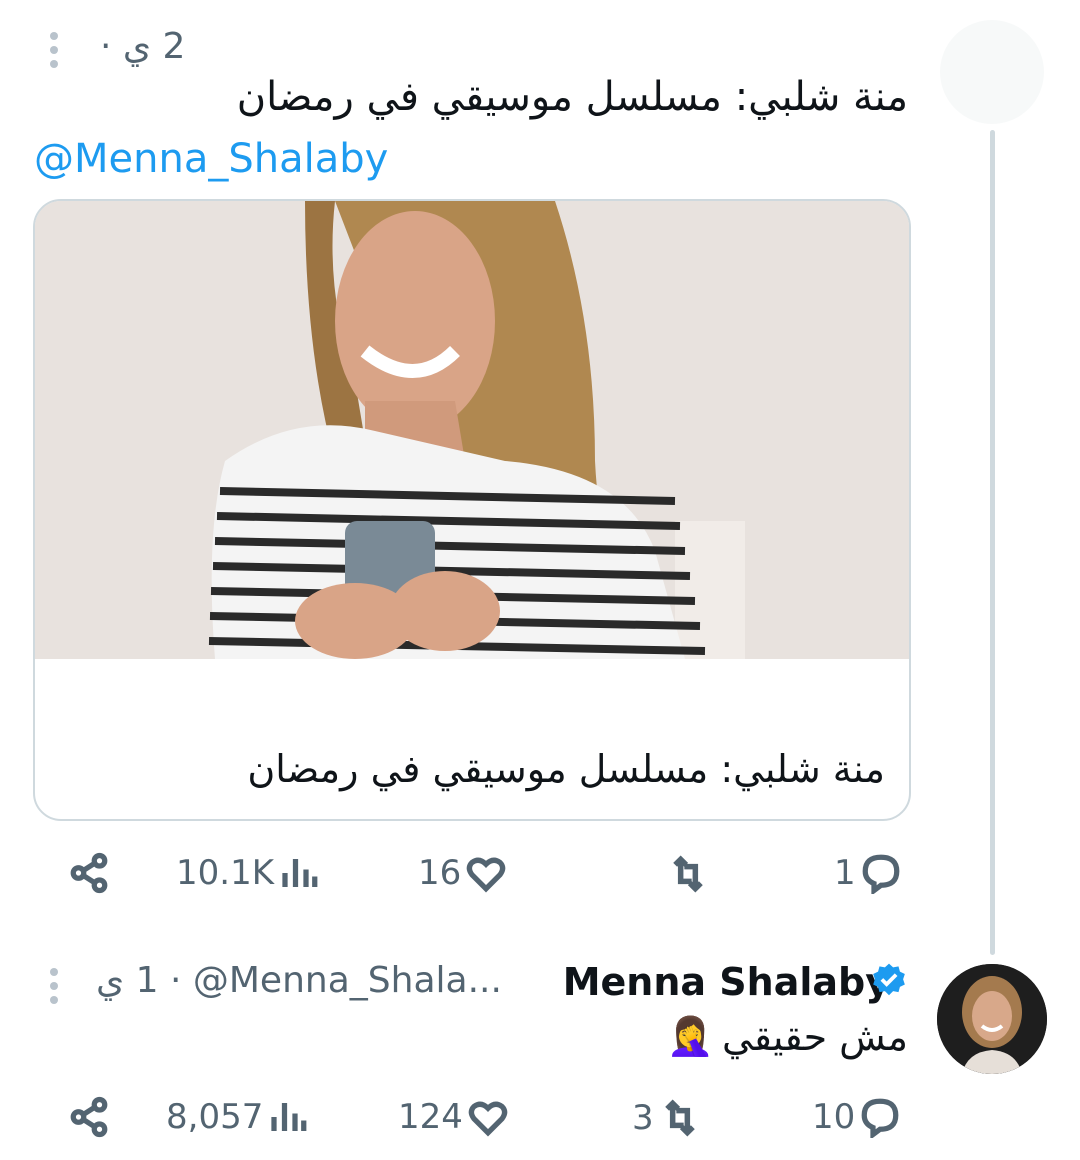 This screenshot has height=1160, width=1080. Describe the element at coordinates (440, 873) in the screenshot. I see `like-count: 16` at that location.